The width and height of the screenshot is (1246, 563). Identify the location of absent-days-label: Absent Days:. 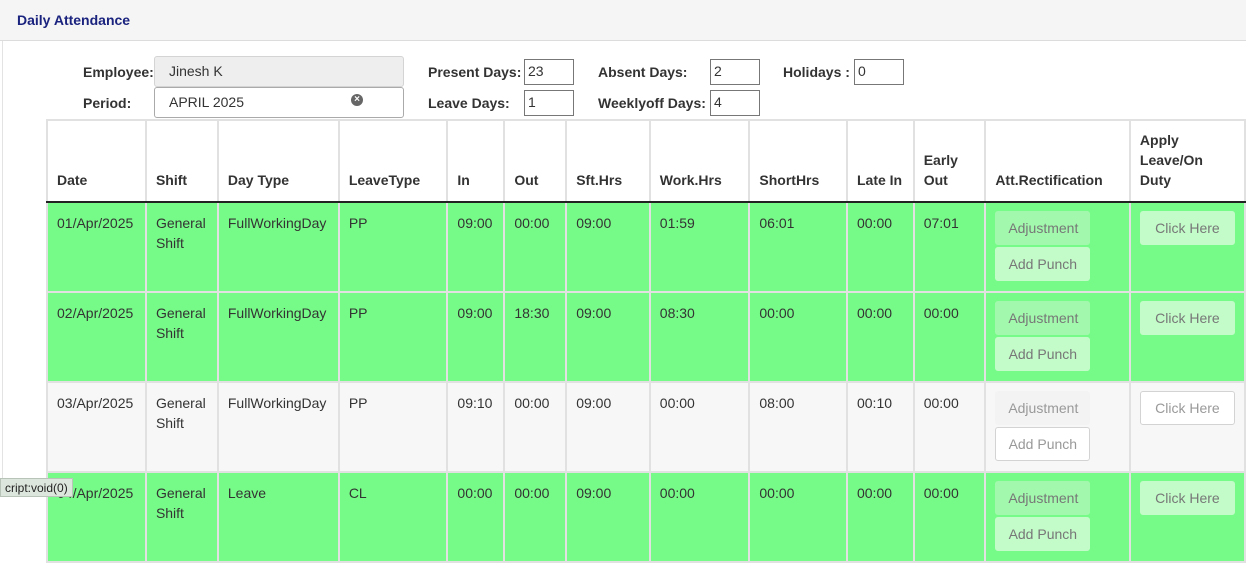
(643, 72).